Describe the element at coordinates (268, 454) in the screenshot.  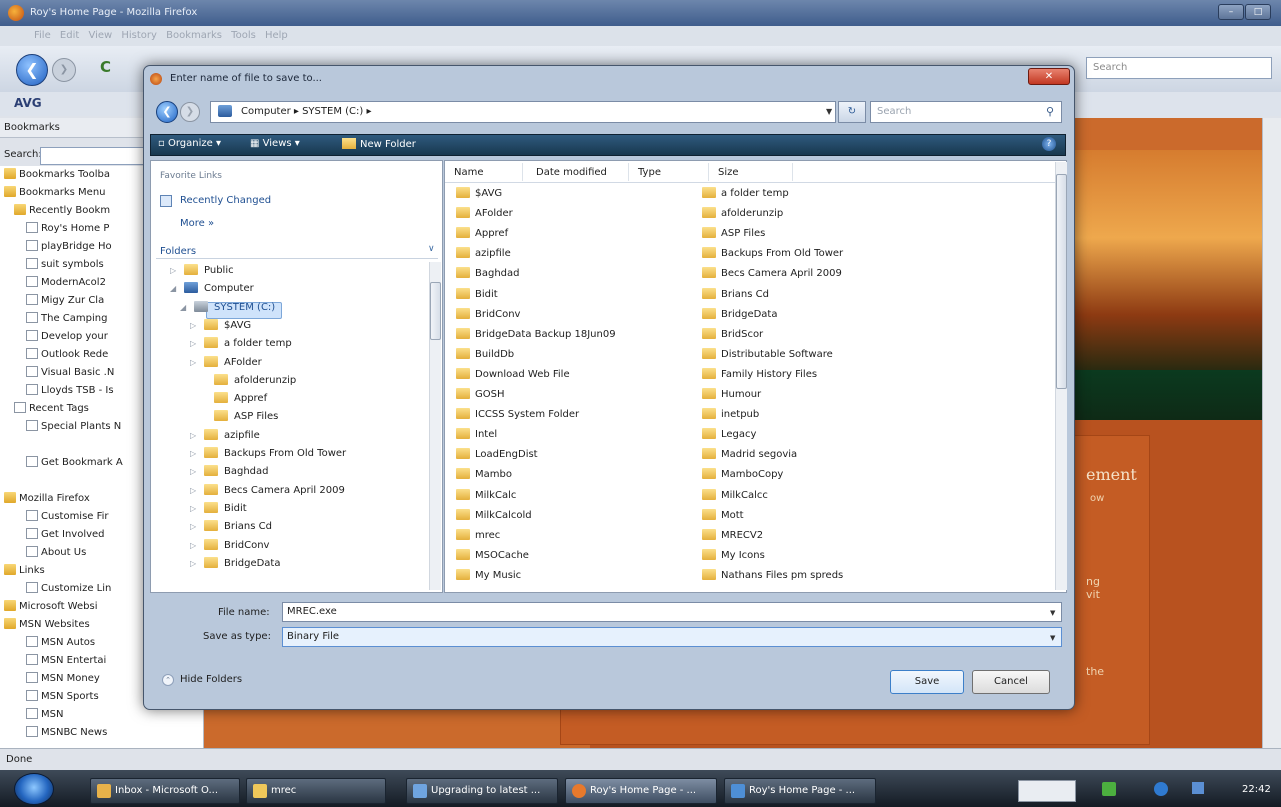
I see `tree-item: ▷ Backups From Old Tower` at that location.